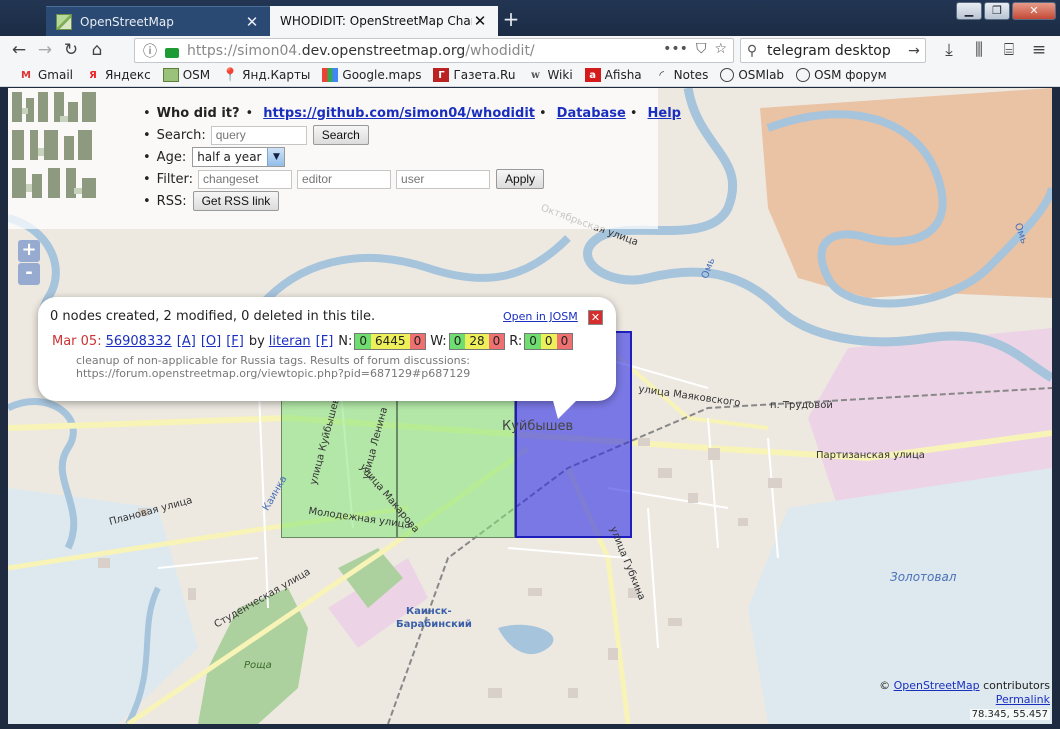  What do you see at coordinates (535, 75) in the screenshot?
I see `wiki-icon: w` at bounding box center [535, 75].